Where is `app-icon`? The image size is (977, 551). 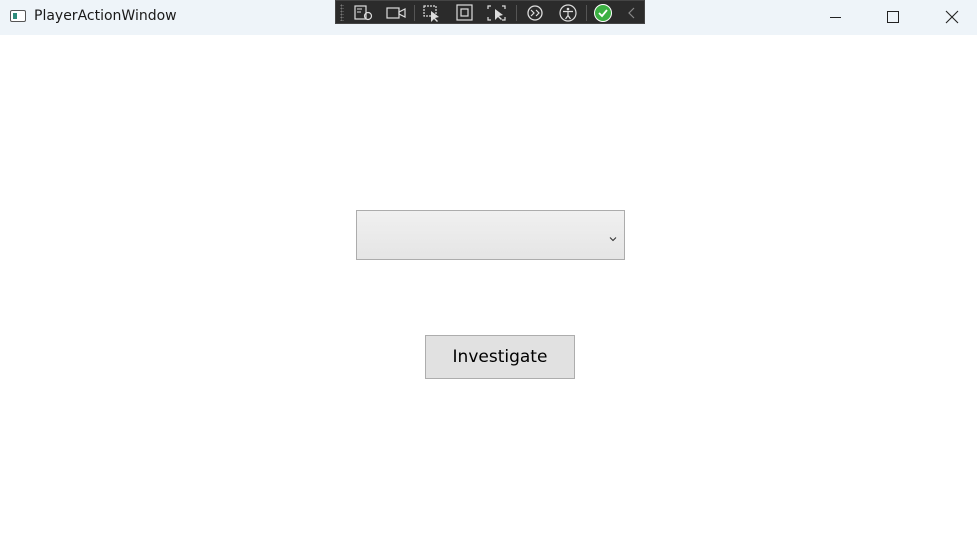
app-icon is located at coordinates (18, 16).